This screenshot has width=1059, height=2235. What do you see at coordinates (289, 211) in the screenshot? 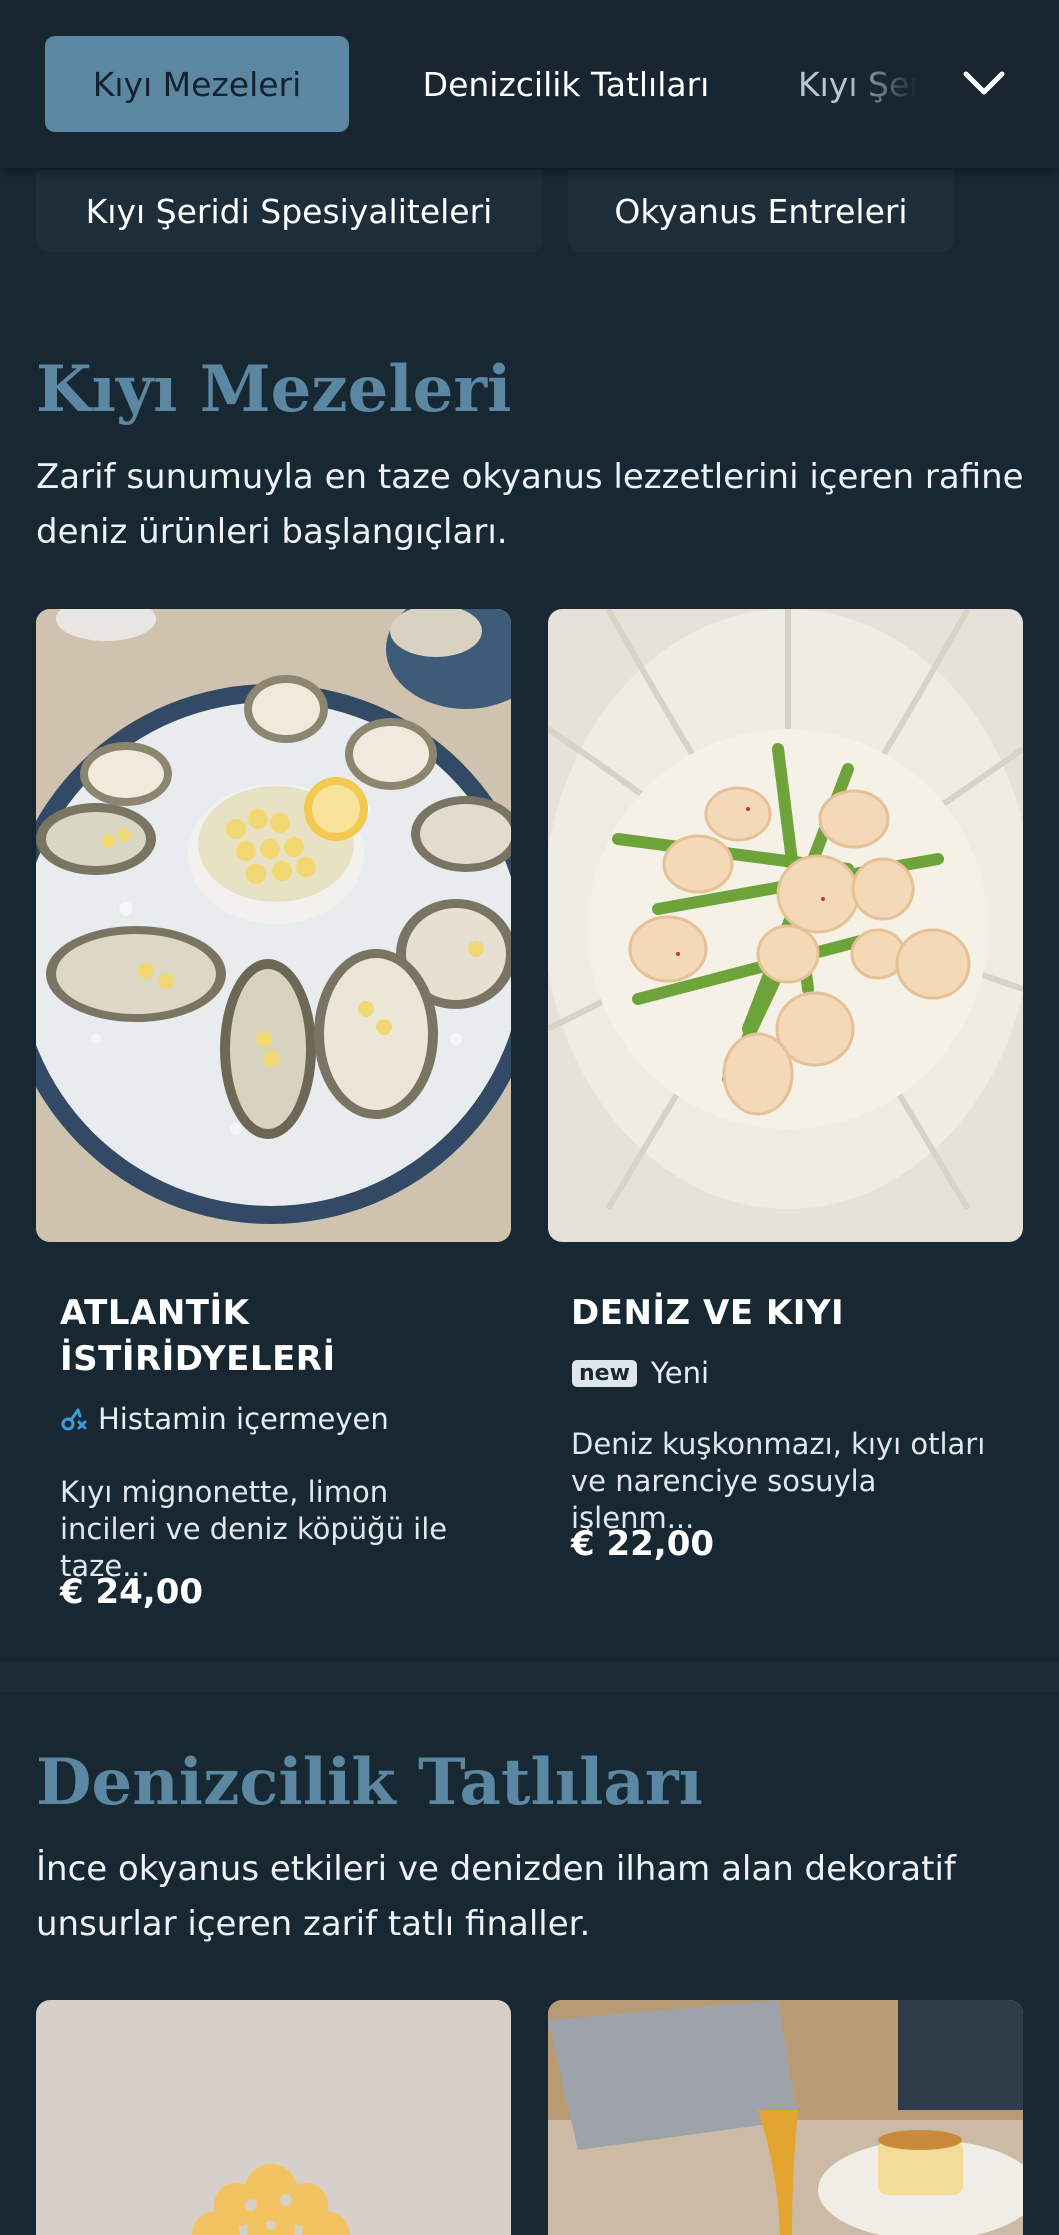
I see `subtab-kiyi-seridi-spesiyaliteleri: Kıyı Şeridi Spesiyaliteleri` at bounding box center [289, 211].